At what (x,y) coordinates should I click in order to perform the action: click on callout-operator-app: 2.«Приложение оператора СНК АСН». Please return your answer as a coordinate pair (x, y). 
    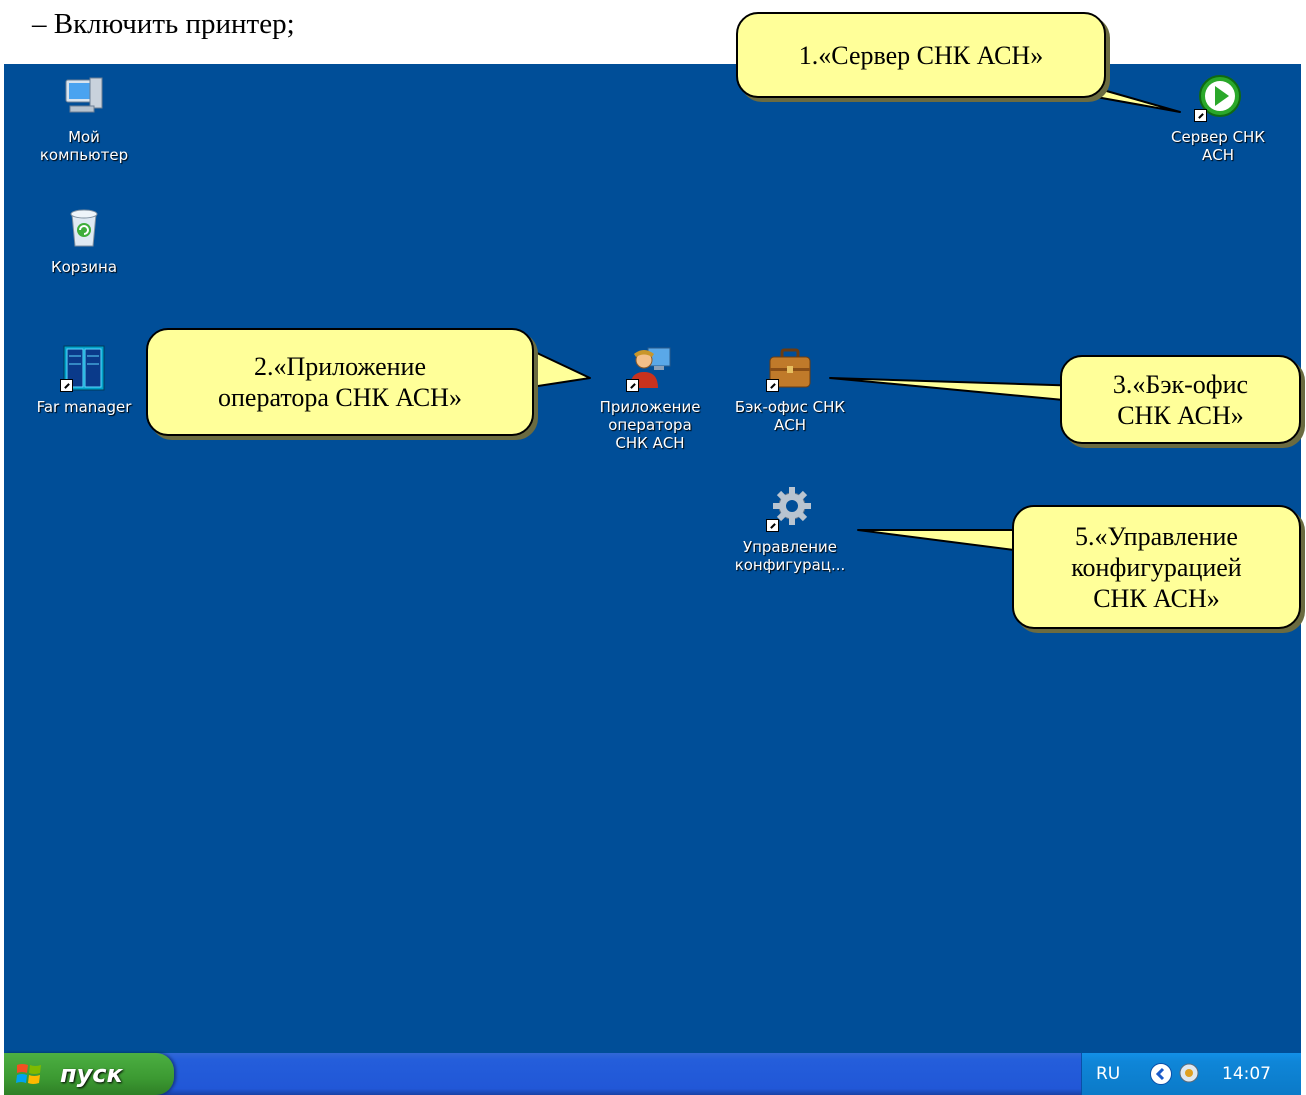
    Looking at the image, I should click on (340, 382).